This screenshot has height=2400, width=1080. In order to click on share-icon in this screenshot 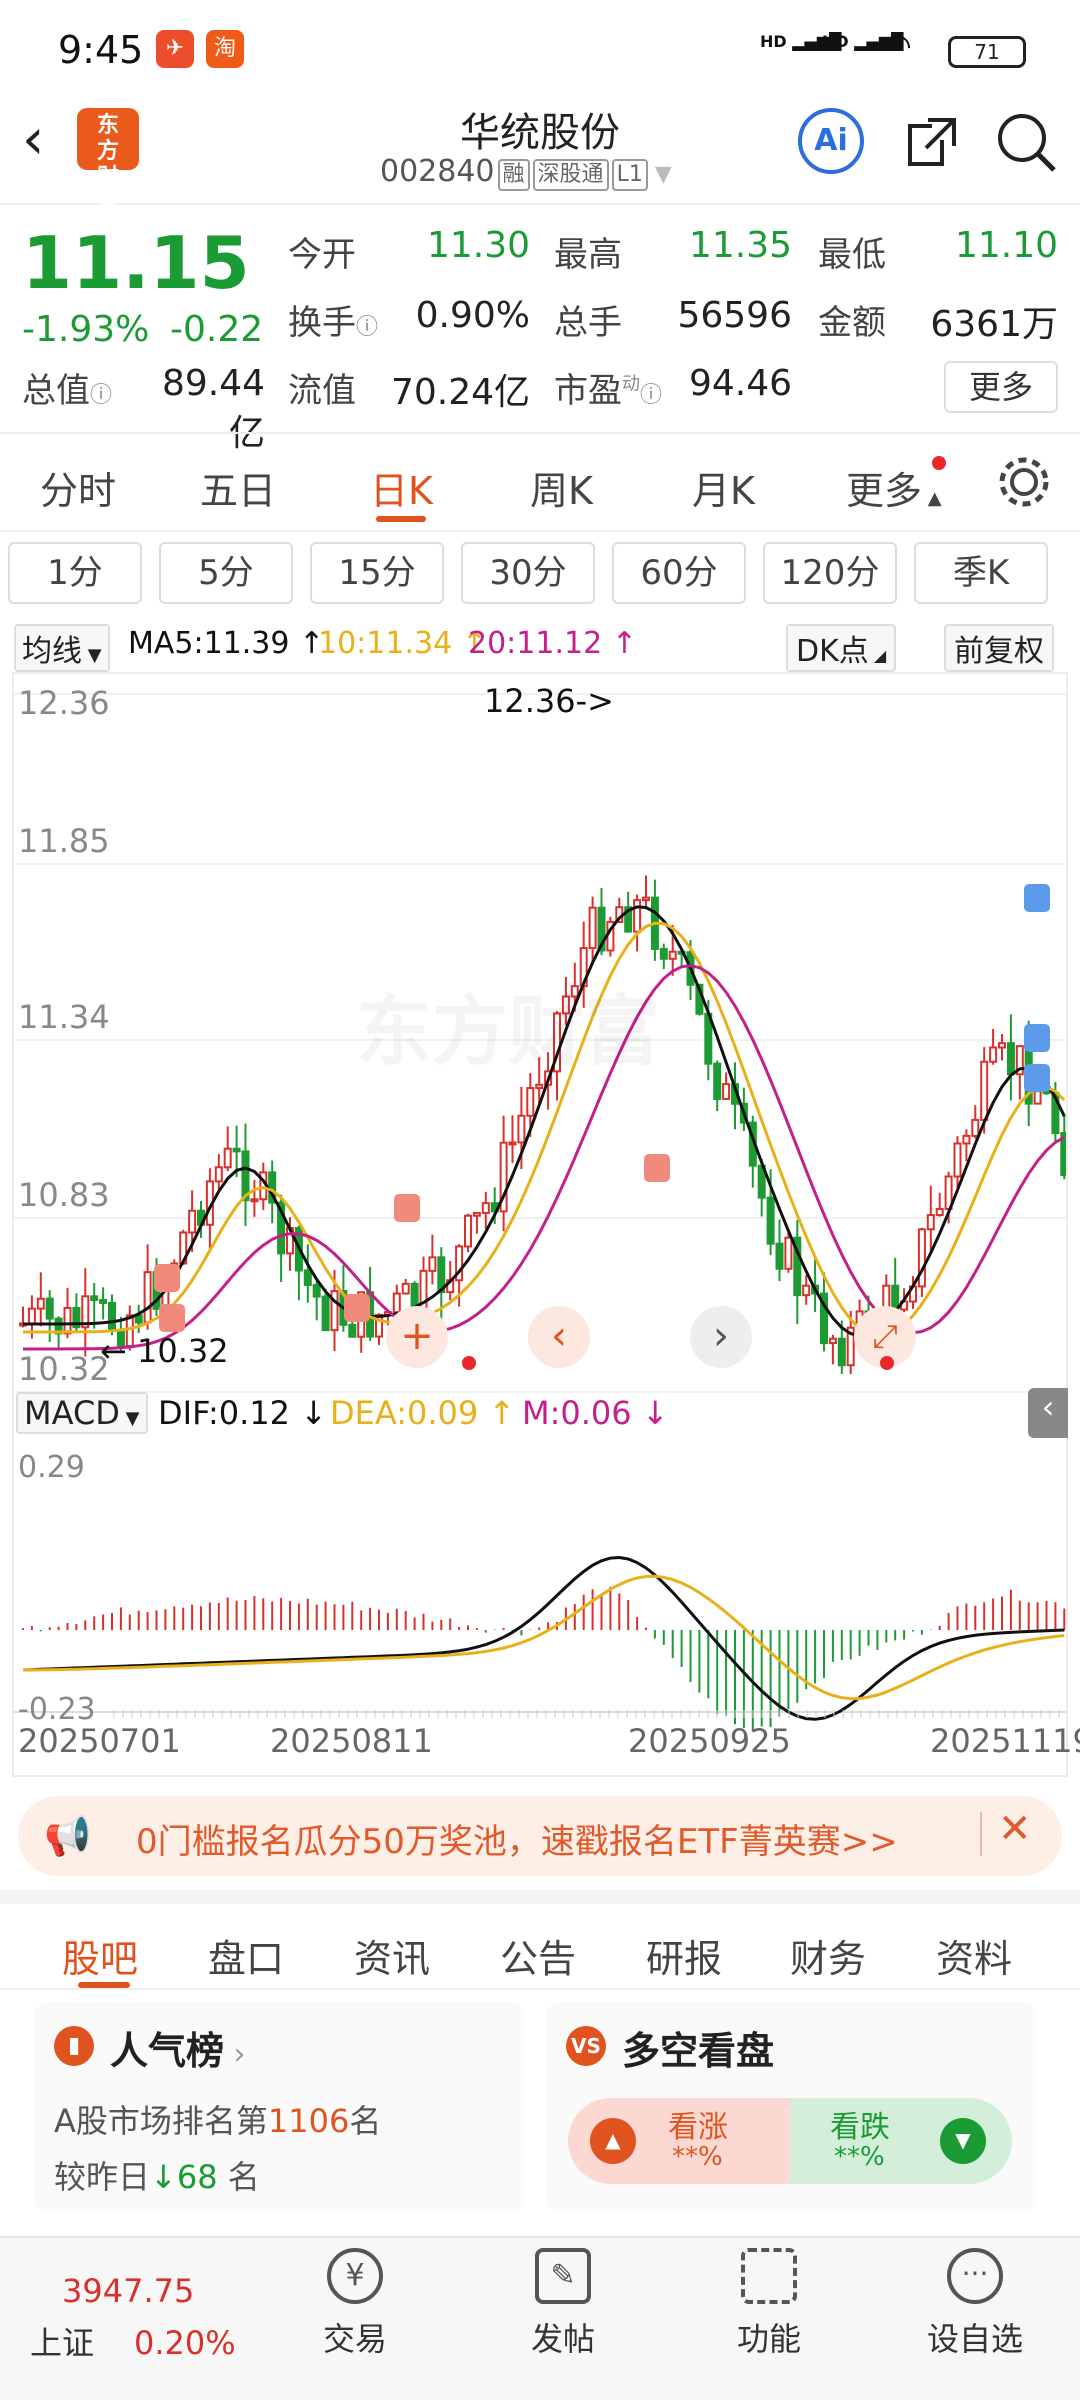, I will do `click(932, 142)`.